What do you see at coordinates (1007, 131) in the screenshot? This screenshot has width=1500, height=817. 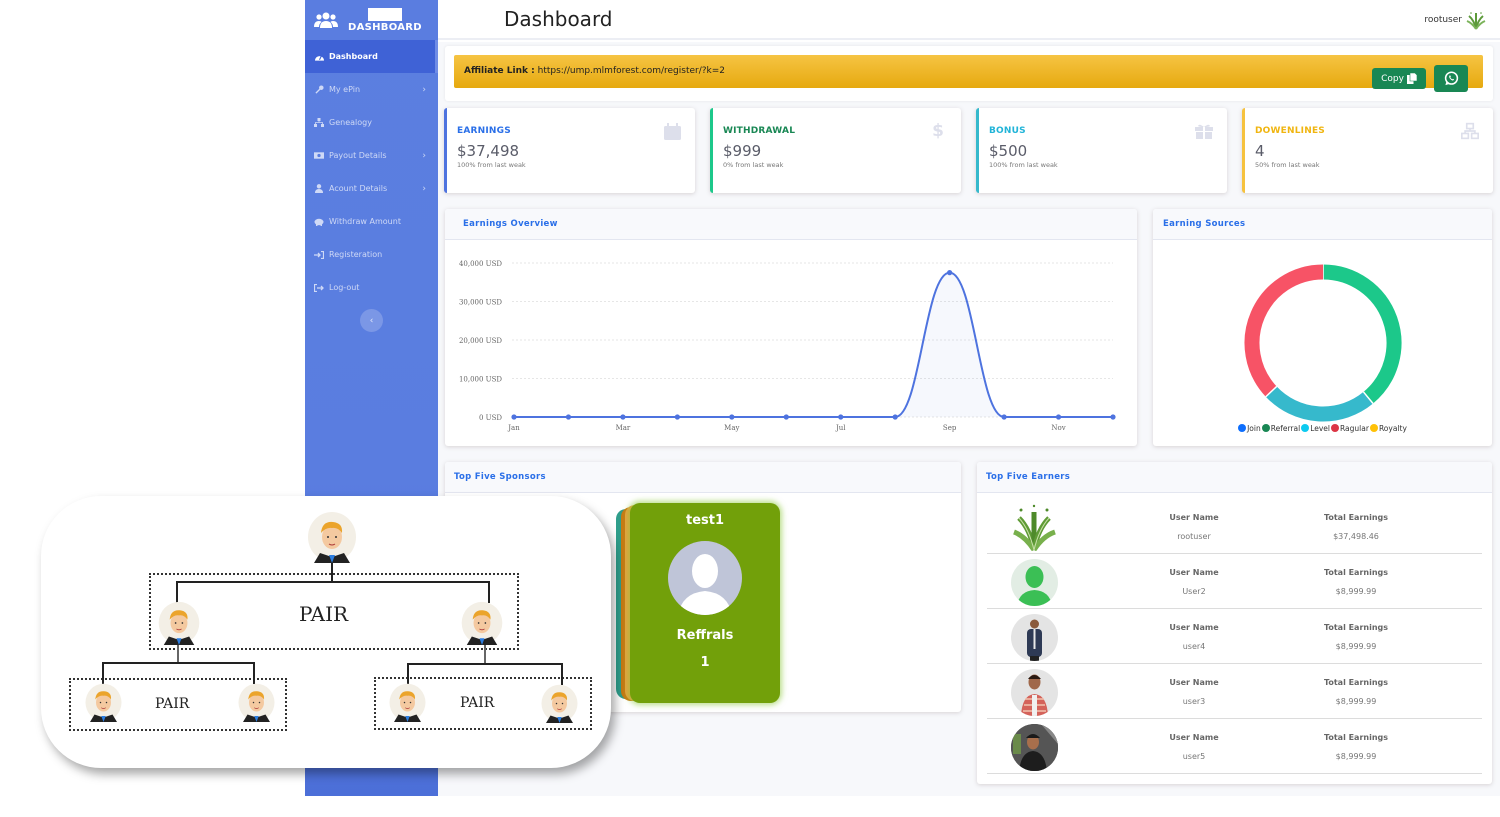 I see `stat-label: BONUS` at bounding box center [1007, 131].